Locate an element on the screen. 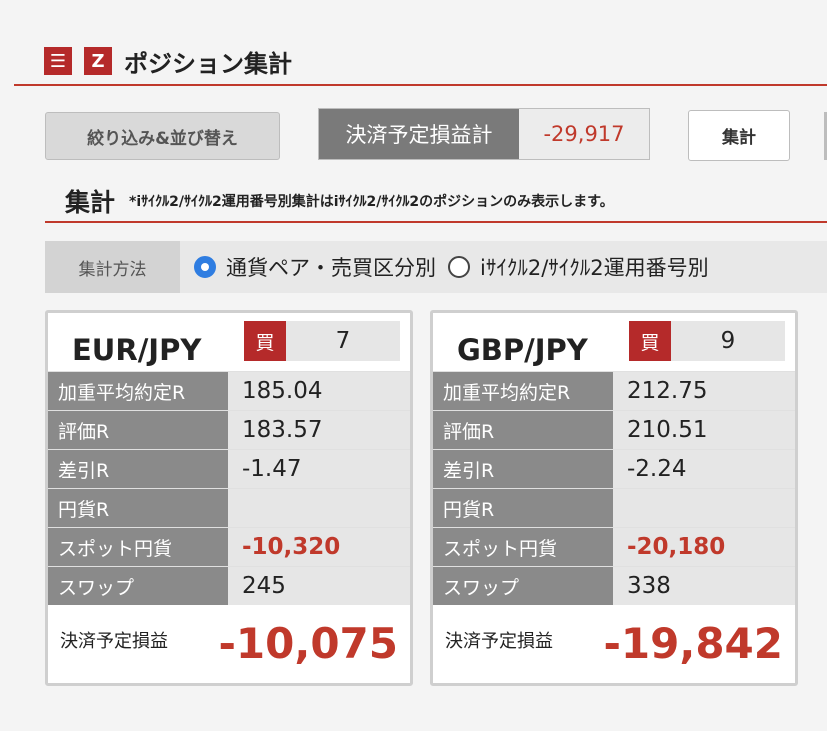  table-row: スワップ 245 is located at coordinates (229, 585).